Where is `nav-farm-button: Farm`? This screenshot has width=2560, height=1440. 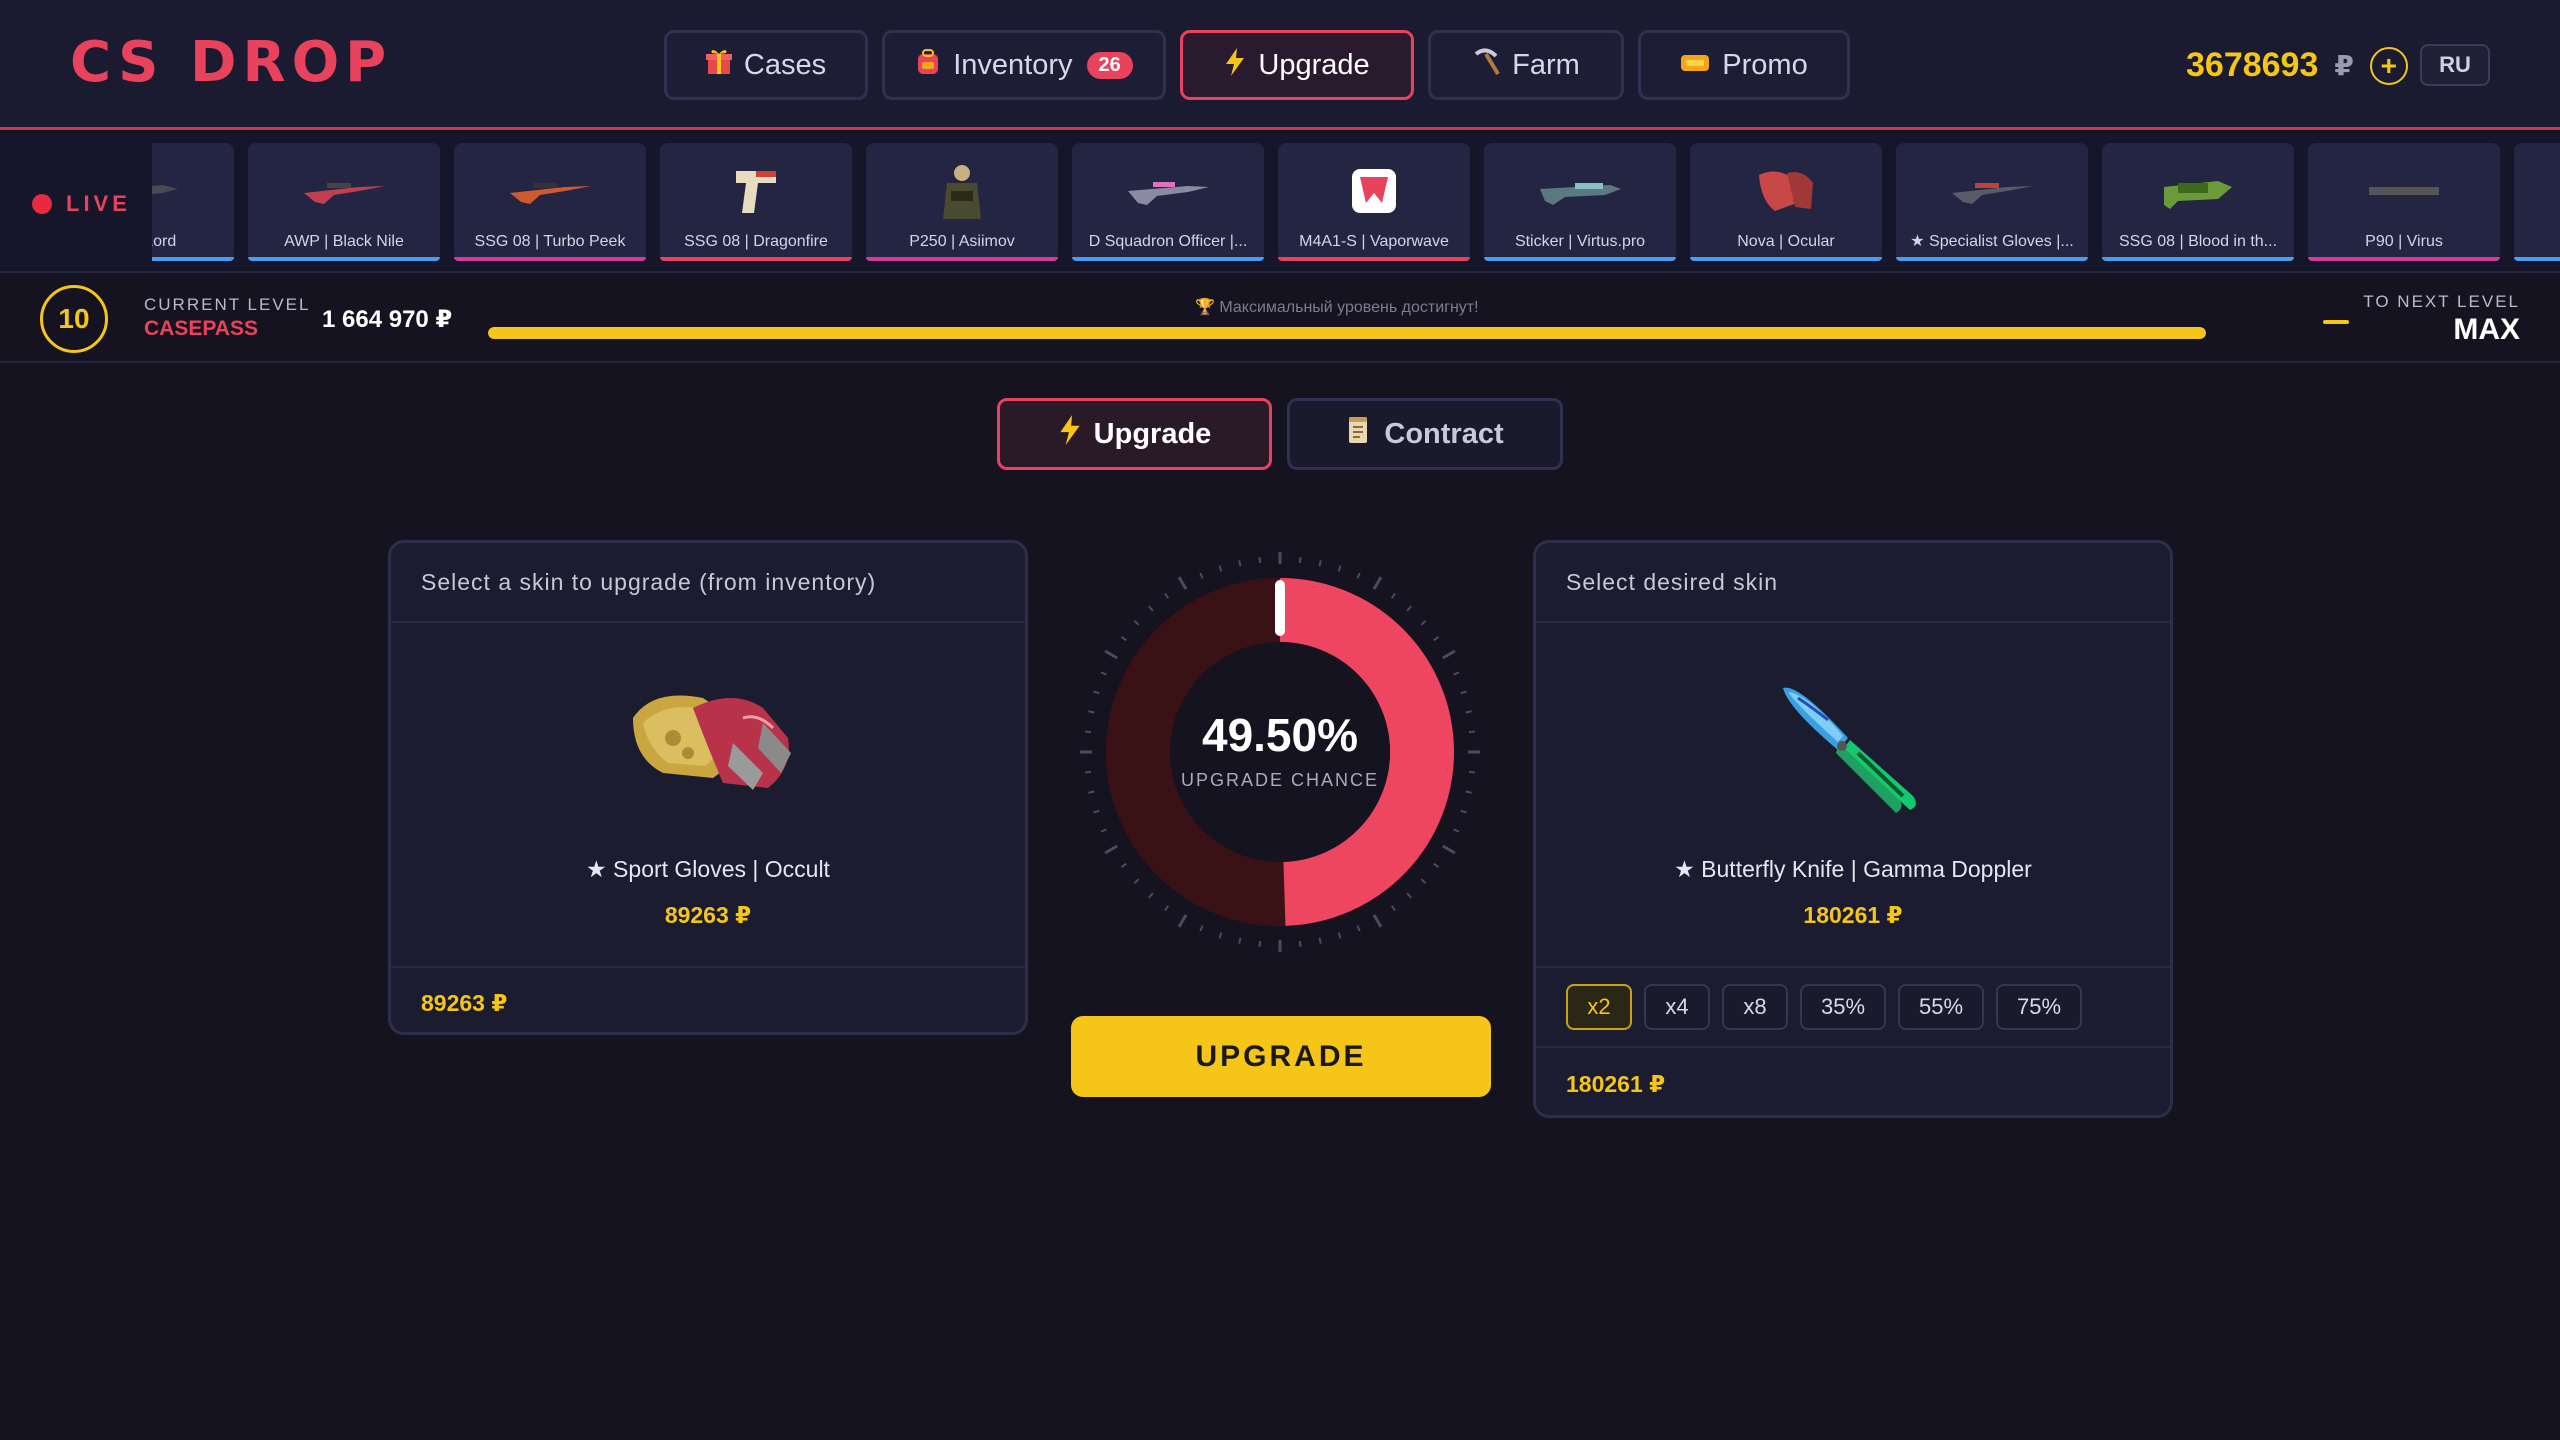
nav-farm-button: Farm is located at coordinates (1526, 65).